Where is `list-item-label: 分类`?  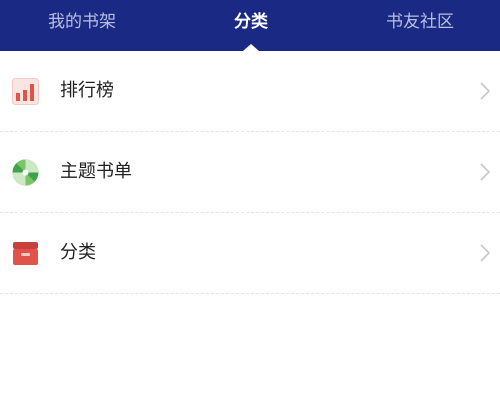 list-item-label: 分类 is located at coordinates (78, 252).